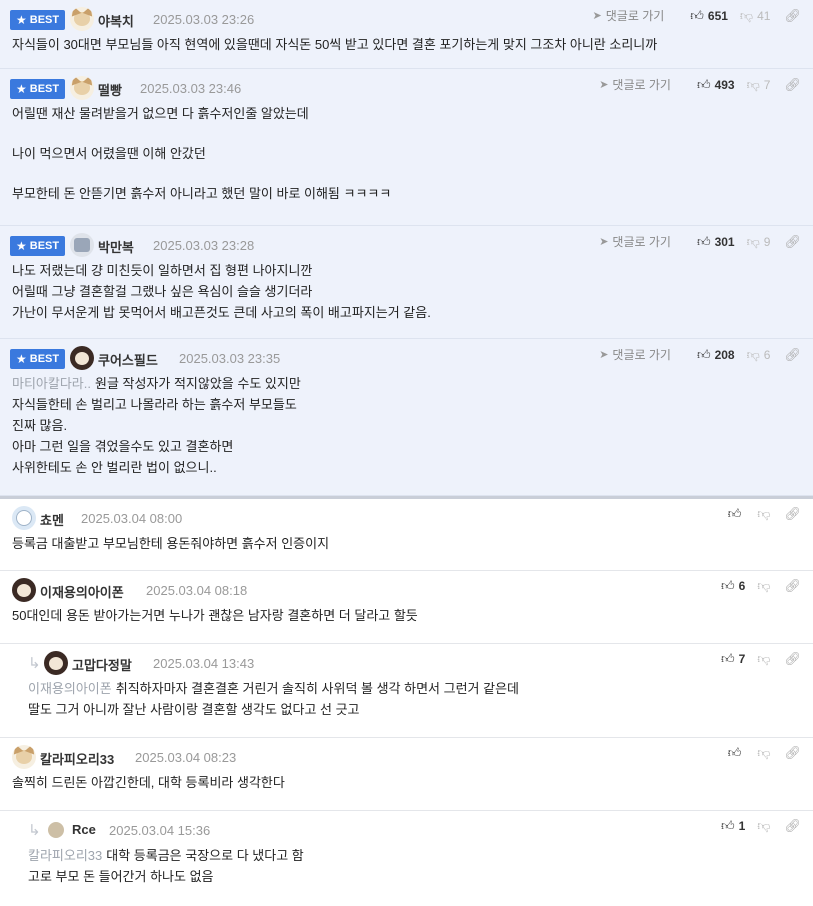 This screenshot has height=906, width=813. I want to click on dislike-button: 👎︎ 9, so click(759, 242).